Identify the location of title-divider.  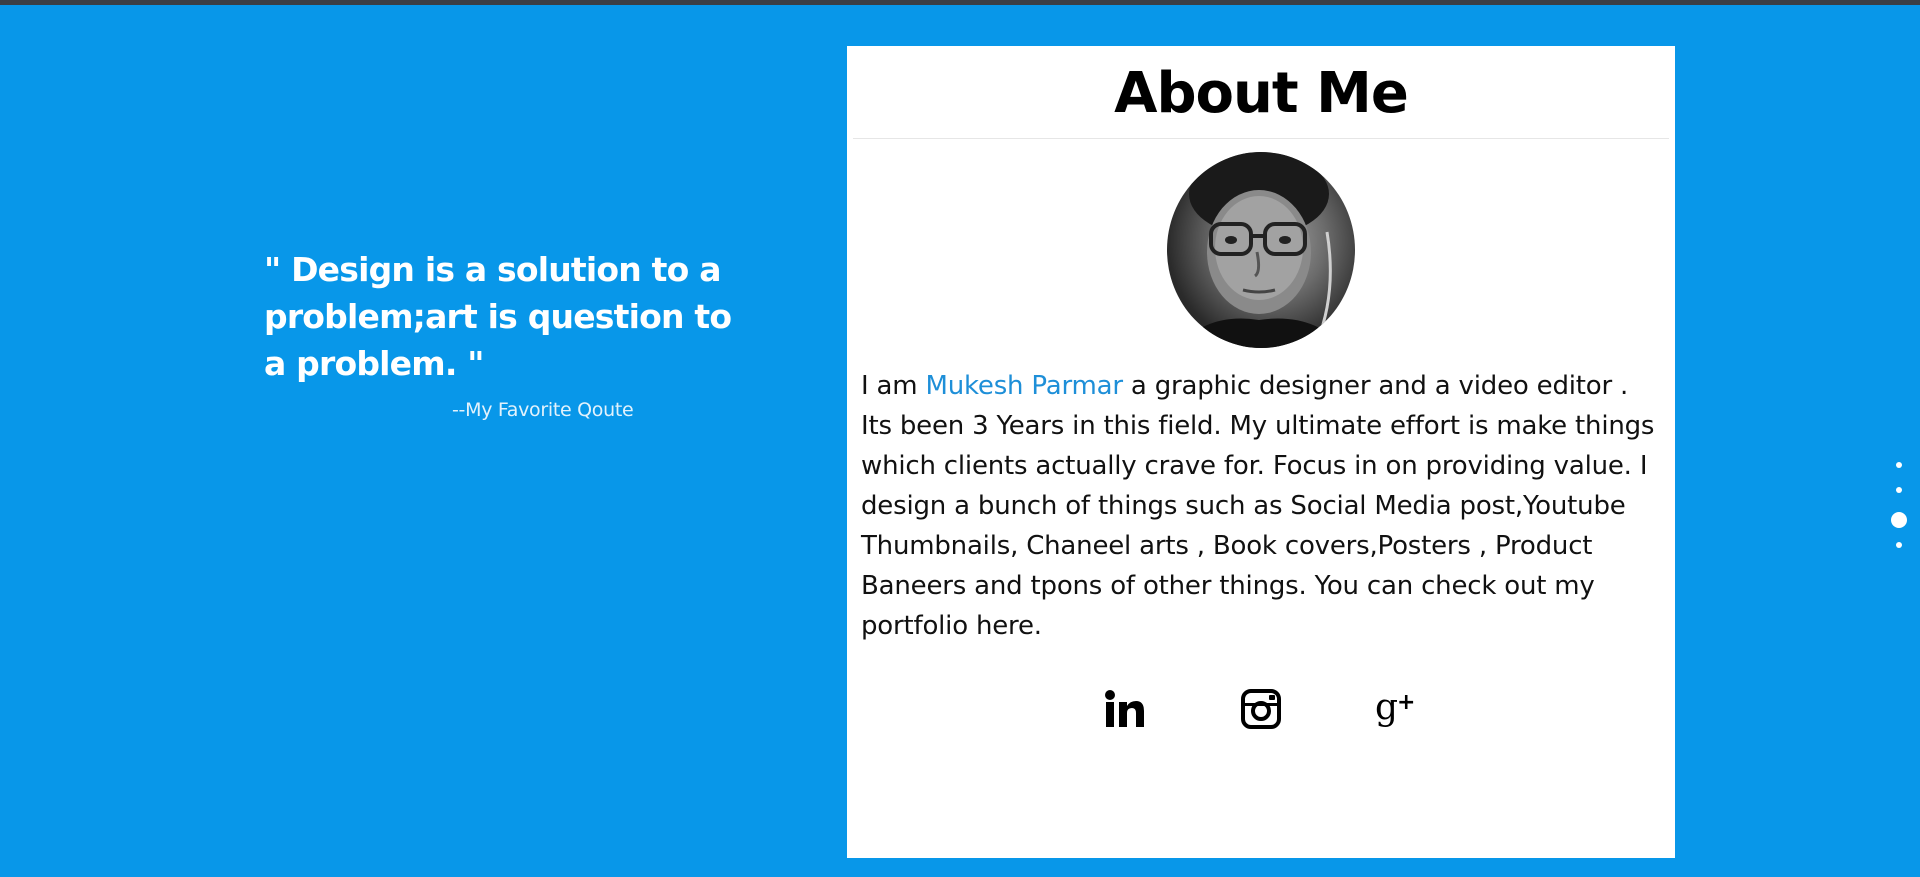
(1261, 138).